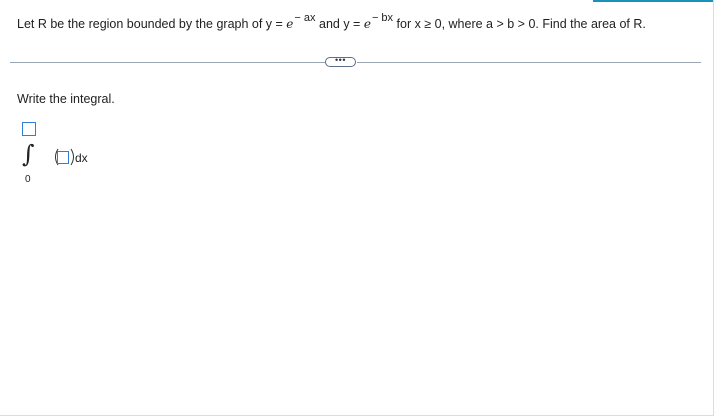 This screenshot has width=715, height=417. I want to click on exponent-1: − ax, so click(305, 18).